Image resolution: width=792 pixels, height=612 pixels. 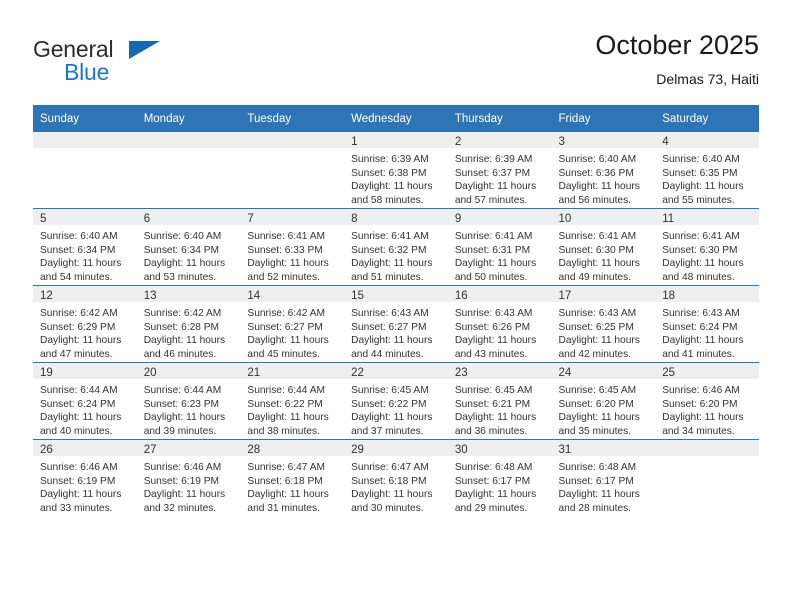 I want to click on day-number: 5, so click(x=85, y=217).